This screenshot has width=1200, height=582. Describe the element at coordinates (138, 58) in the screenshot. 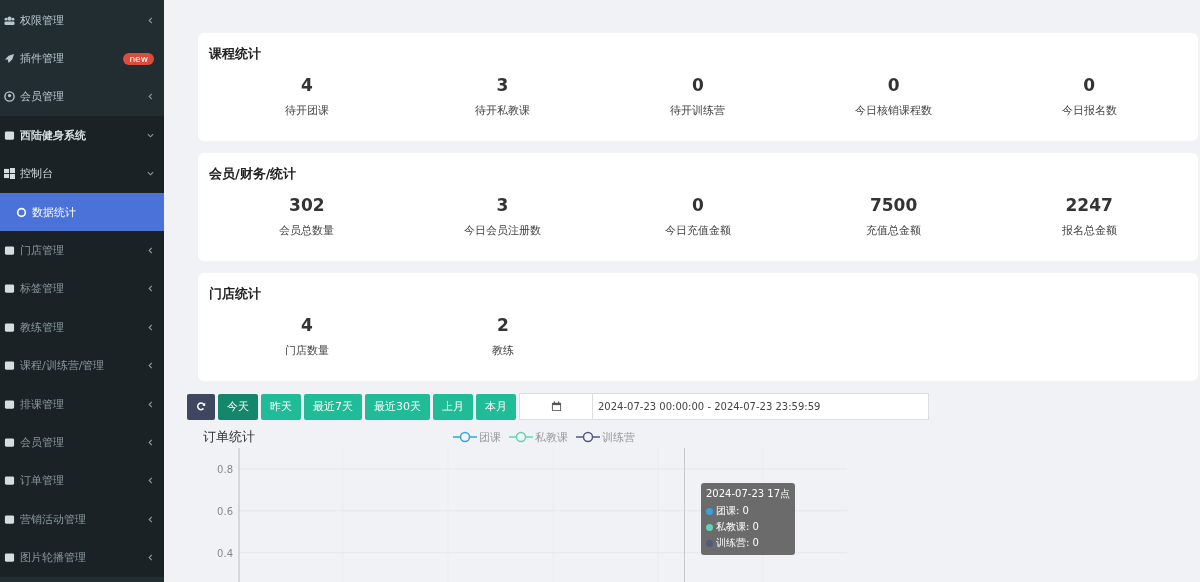

I see `new-badge: new` at that location.